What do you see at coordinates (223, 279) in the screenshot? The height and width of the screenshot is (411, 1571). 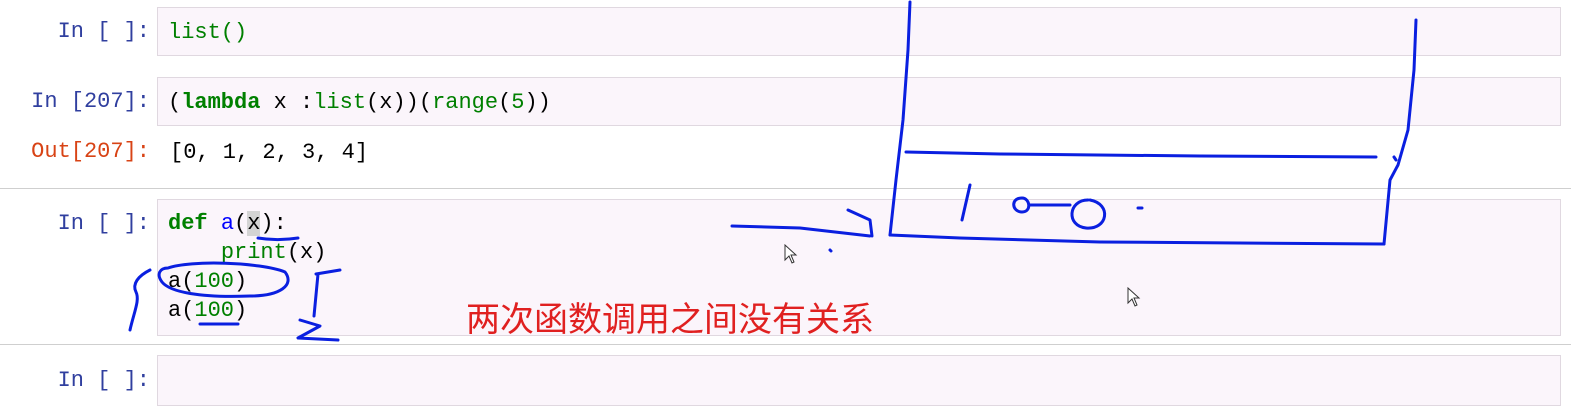 I see `ink-loop` at bounding box center [223, 279].